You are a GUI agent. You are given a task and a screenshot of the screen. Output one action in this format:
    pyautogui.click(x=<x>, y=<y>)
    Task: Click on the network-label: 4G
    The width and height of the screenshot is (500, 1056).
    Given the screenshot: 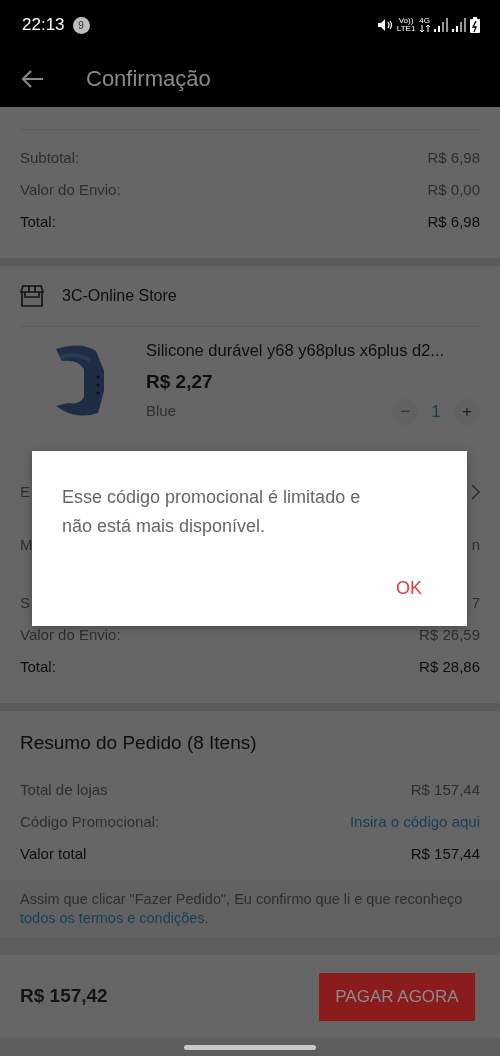 What is the action you would take?
    pyautogui.click(x=424, y=21)
    